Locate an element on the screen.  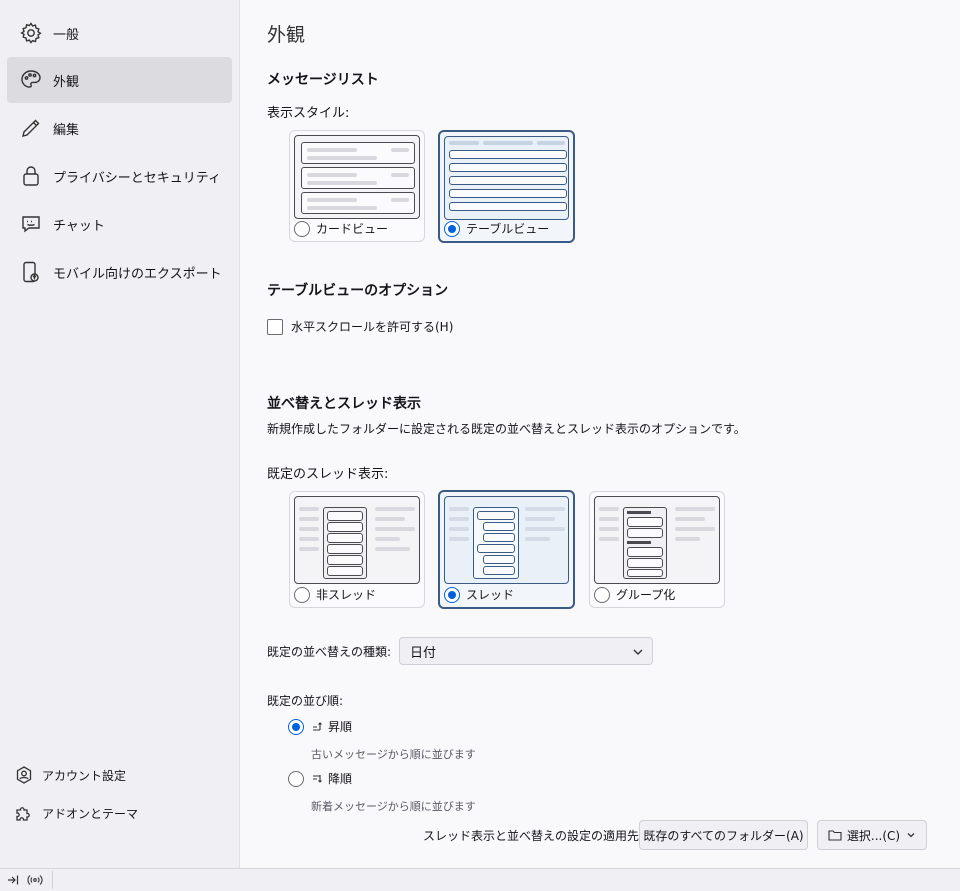
grouped-preview is located at coordinates (657, 540).